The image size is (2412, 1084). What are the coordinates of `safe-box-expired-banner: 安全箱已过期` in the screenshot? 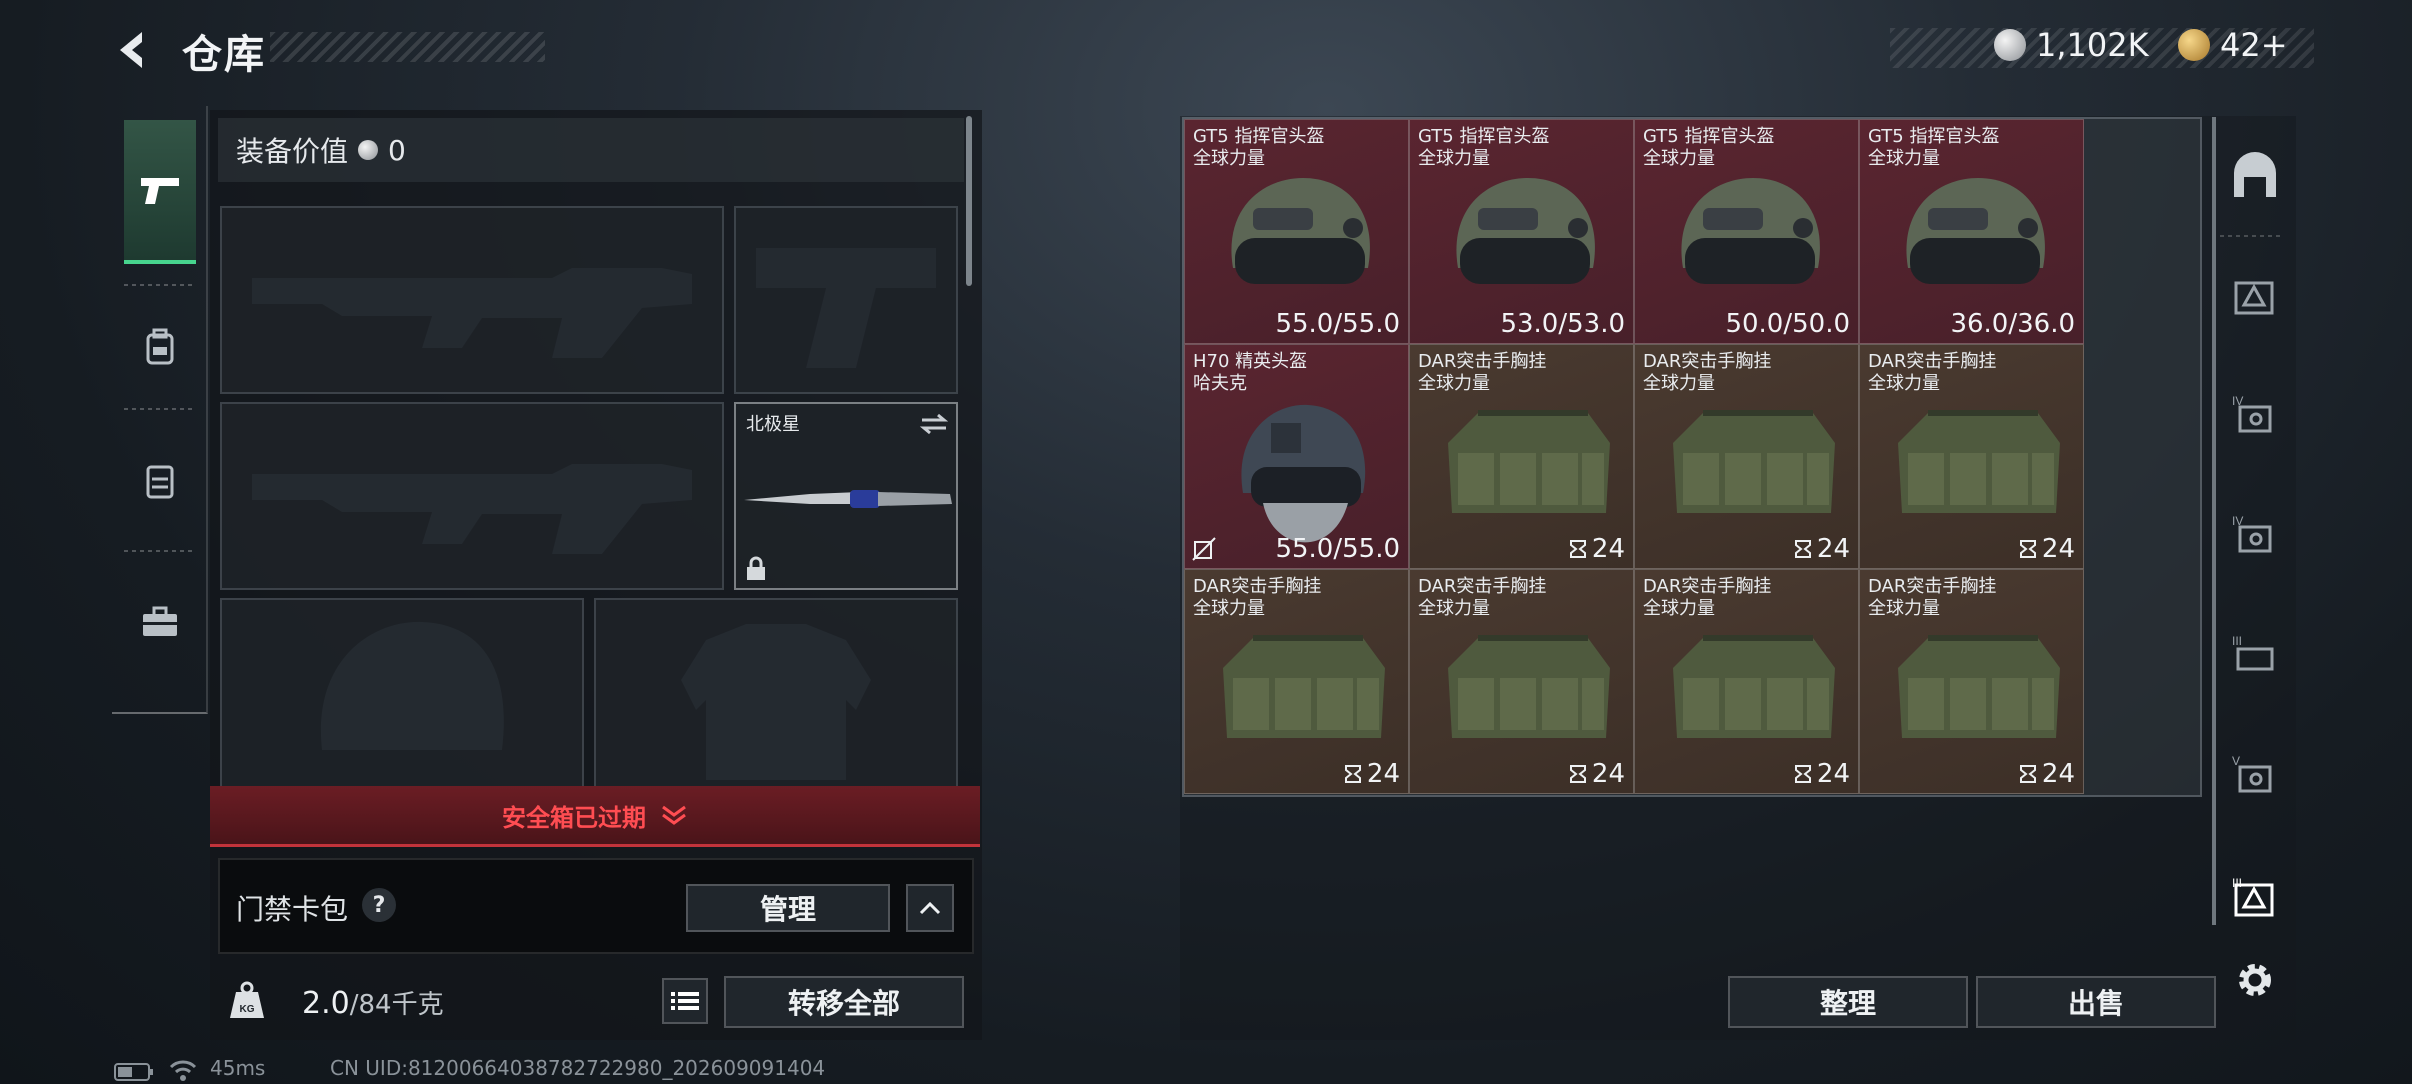 It's located at (595, 816).